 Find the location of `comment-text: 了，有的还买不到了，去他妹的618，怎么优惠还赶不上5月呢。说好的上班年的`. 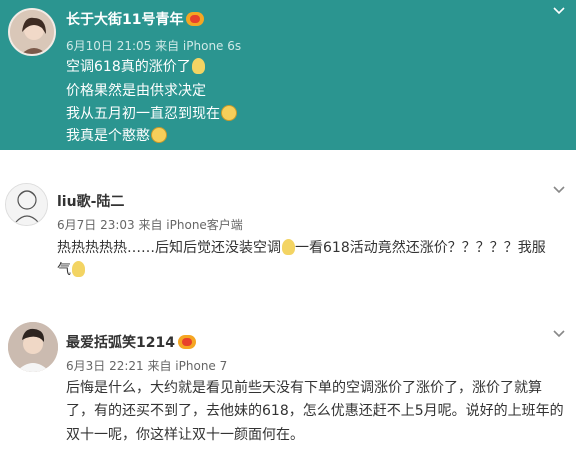

comment-text: 了，有的还买不到了，去他妹的618，怎么优惠还赶不上5月呢。说好的上班年的 is located at coordinates (315, 411).